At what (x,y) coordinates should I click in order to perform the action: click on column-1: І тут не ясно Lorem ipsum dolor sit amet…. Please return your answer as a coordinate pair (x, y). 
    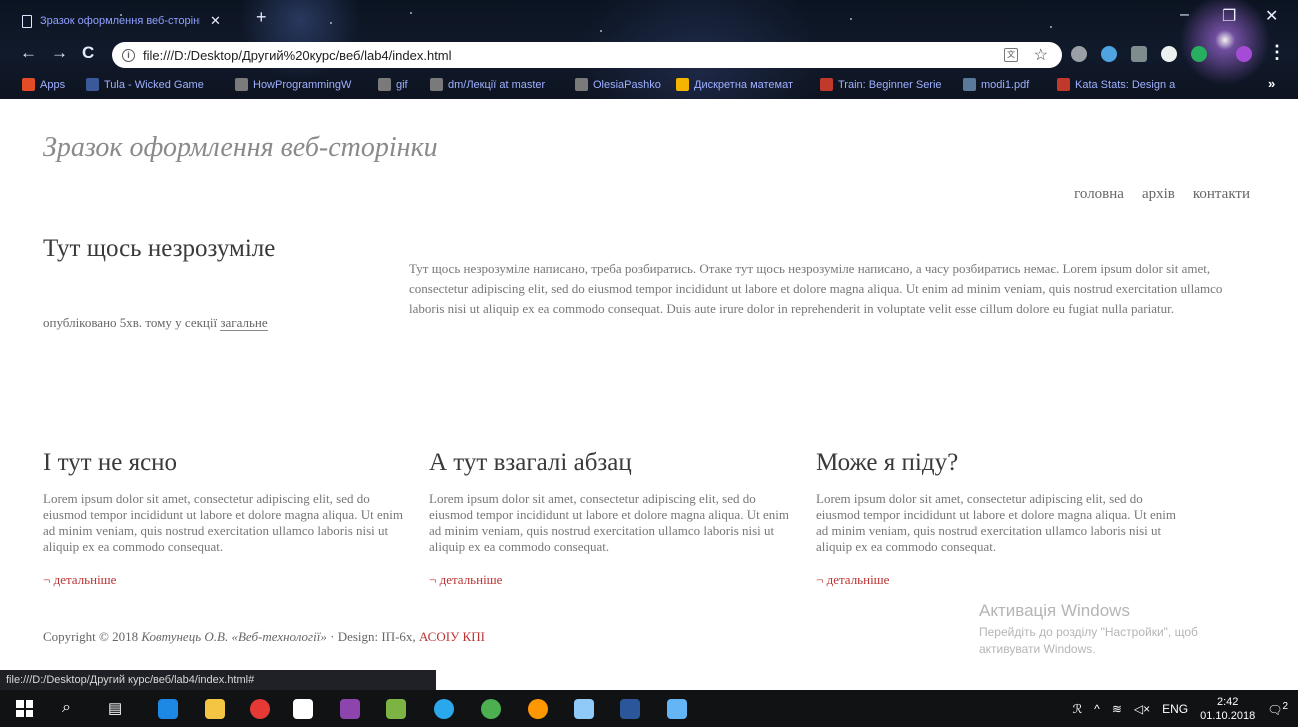
    Looking at the image, I should click on (228, 519).